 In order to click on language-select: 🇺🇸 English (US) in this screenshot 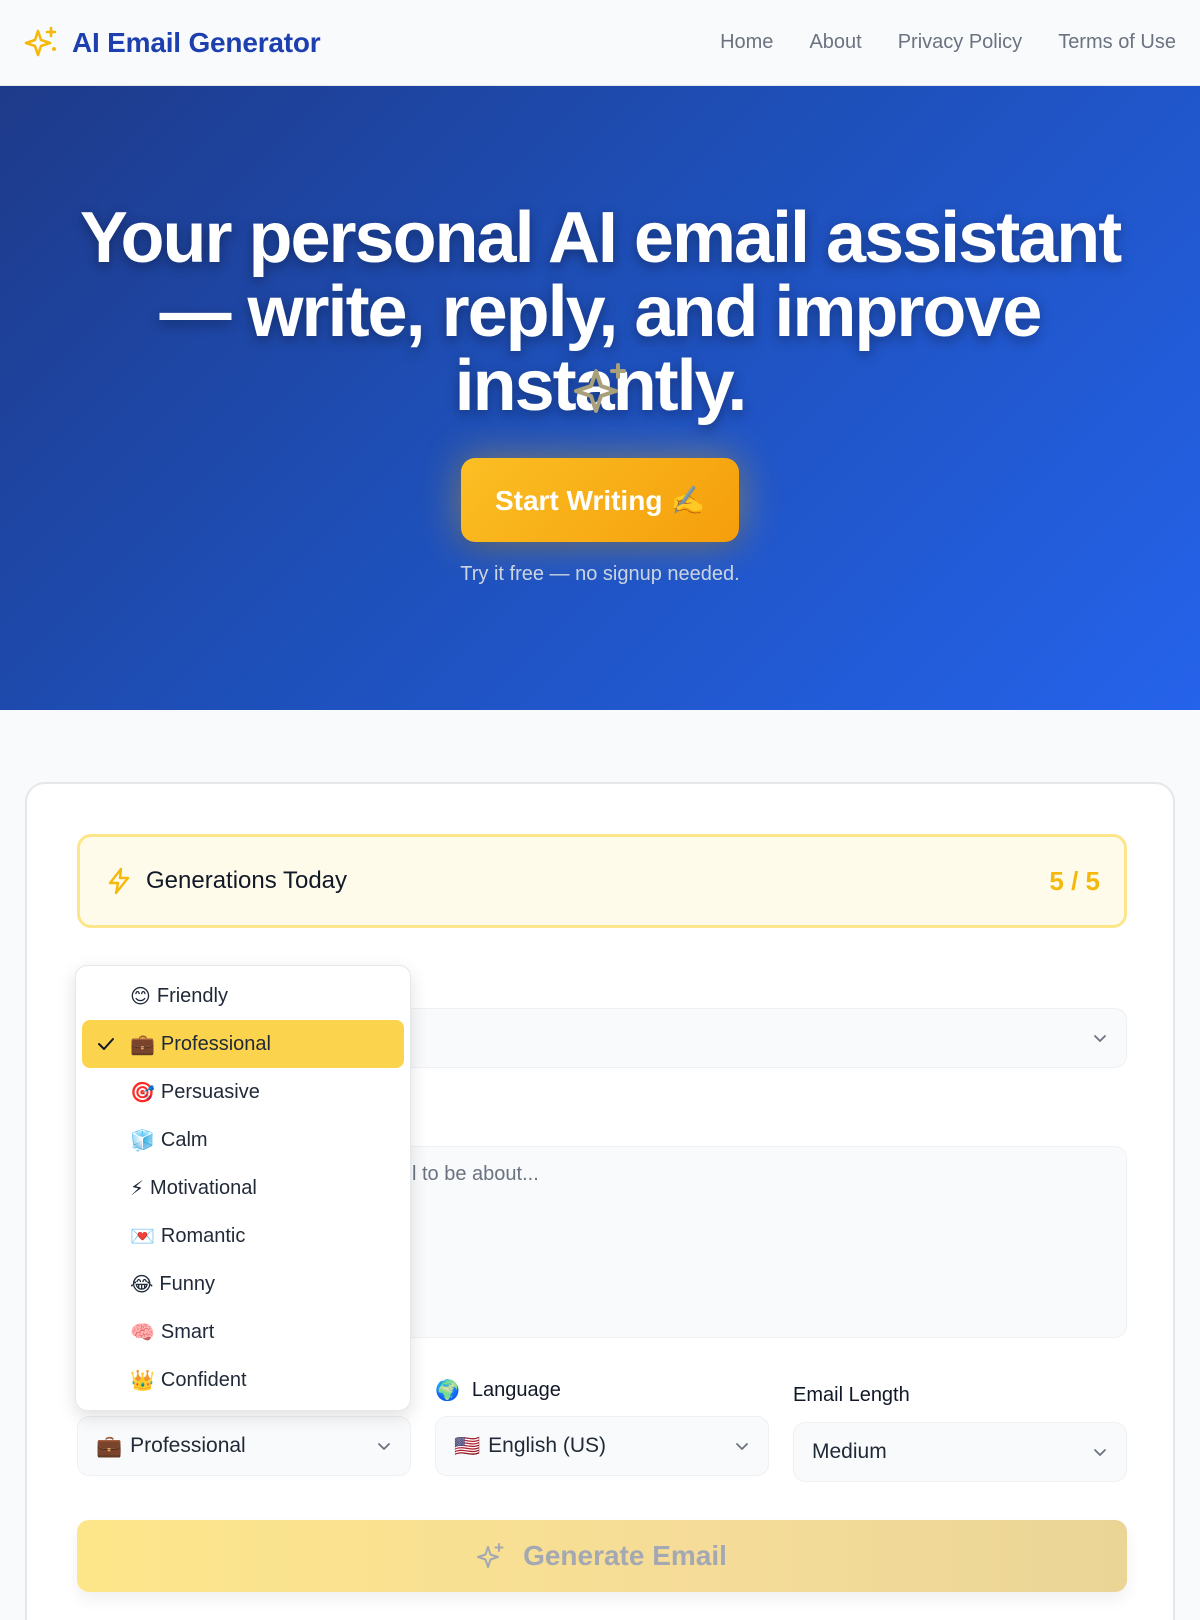, I will do `click(602, 1446)`.